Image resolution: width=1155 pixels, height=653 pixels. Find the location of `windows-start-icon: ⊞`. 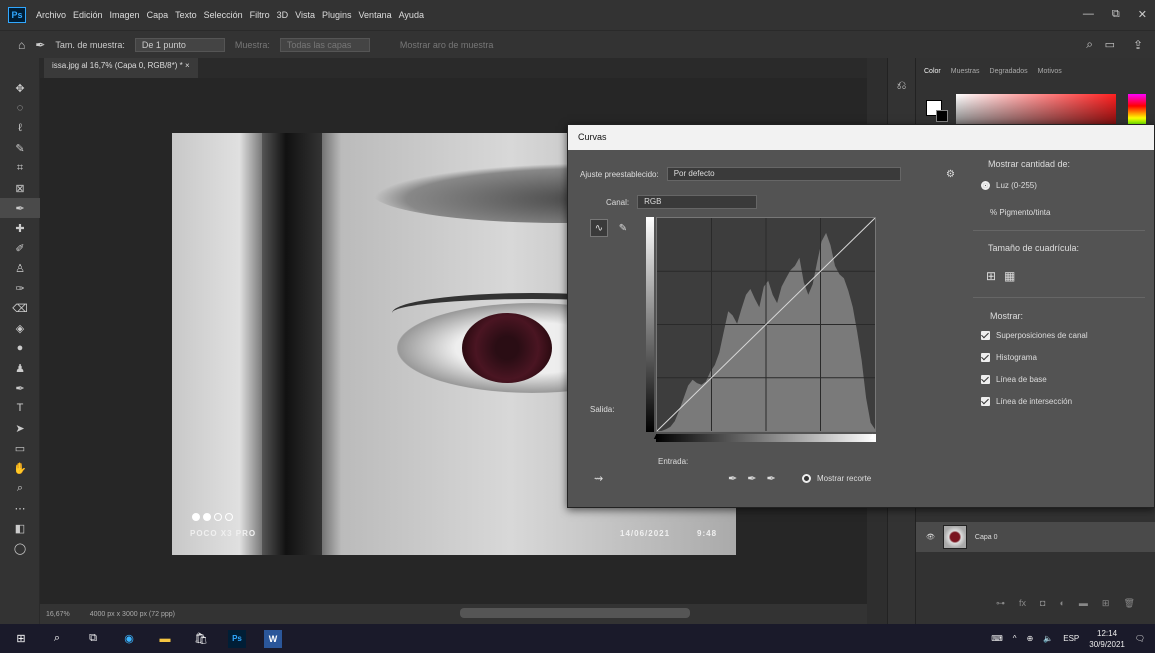

windows-start-icon: ⊞ is located at coordinates (21, 639).